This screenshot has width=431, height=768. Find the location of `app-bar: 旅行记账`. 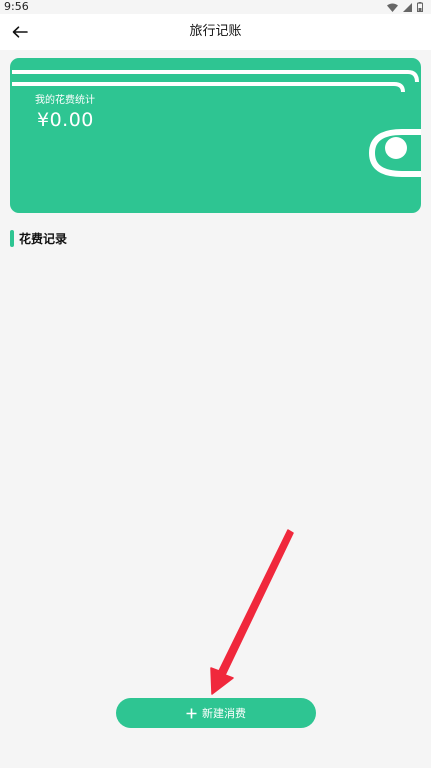

app-bar: 旅行记账 is located at coordinates (215, 32).